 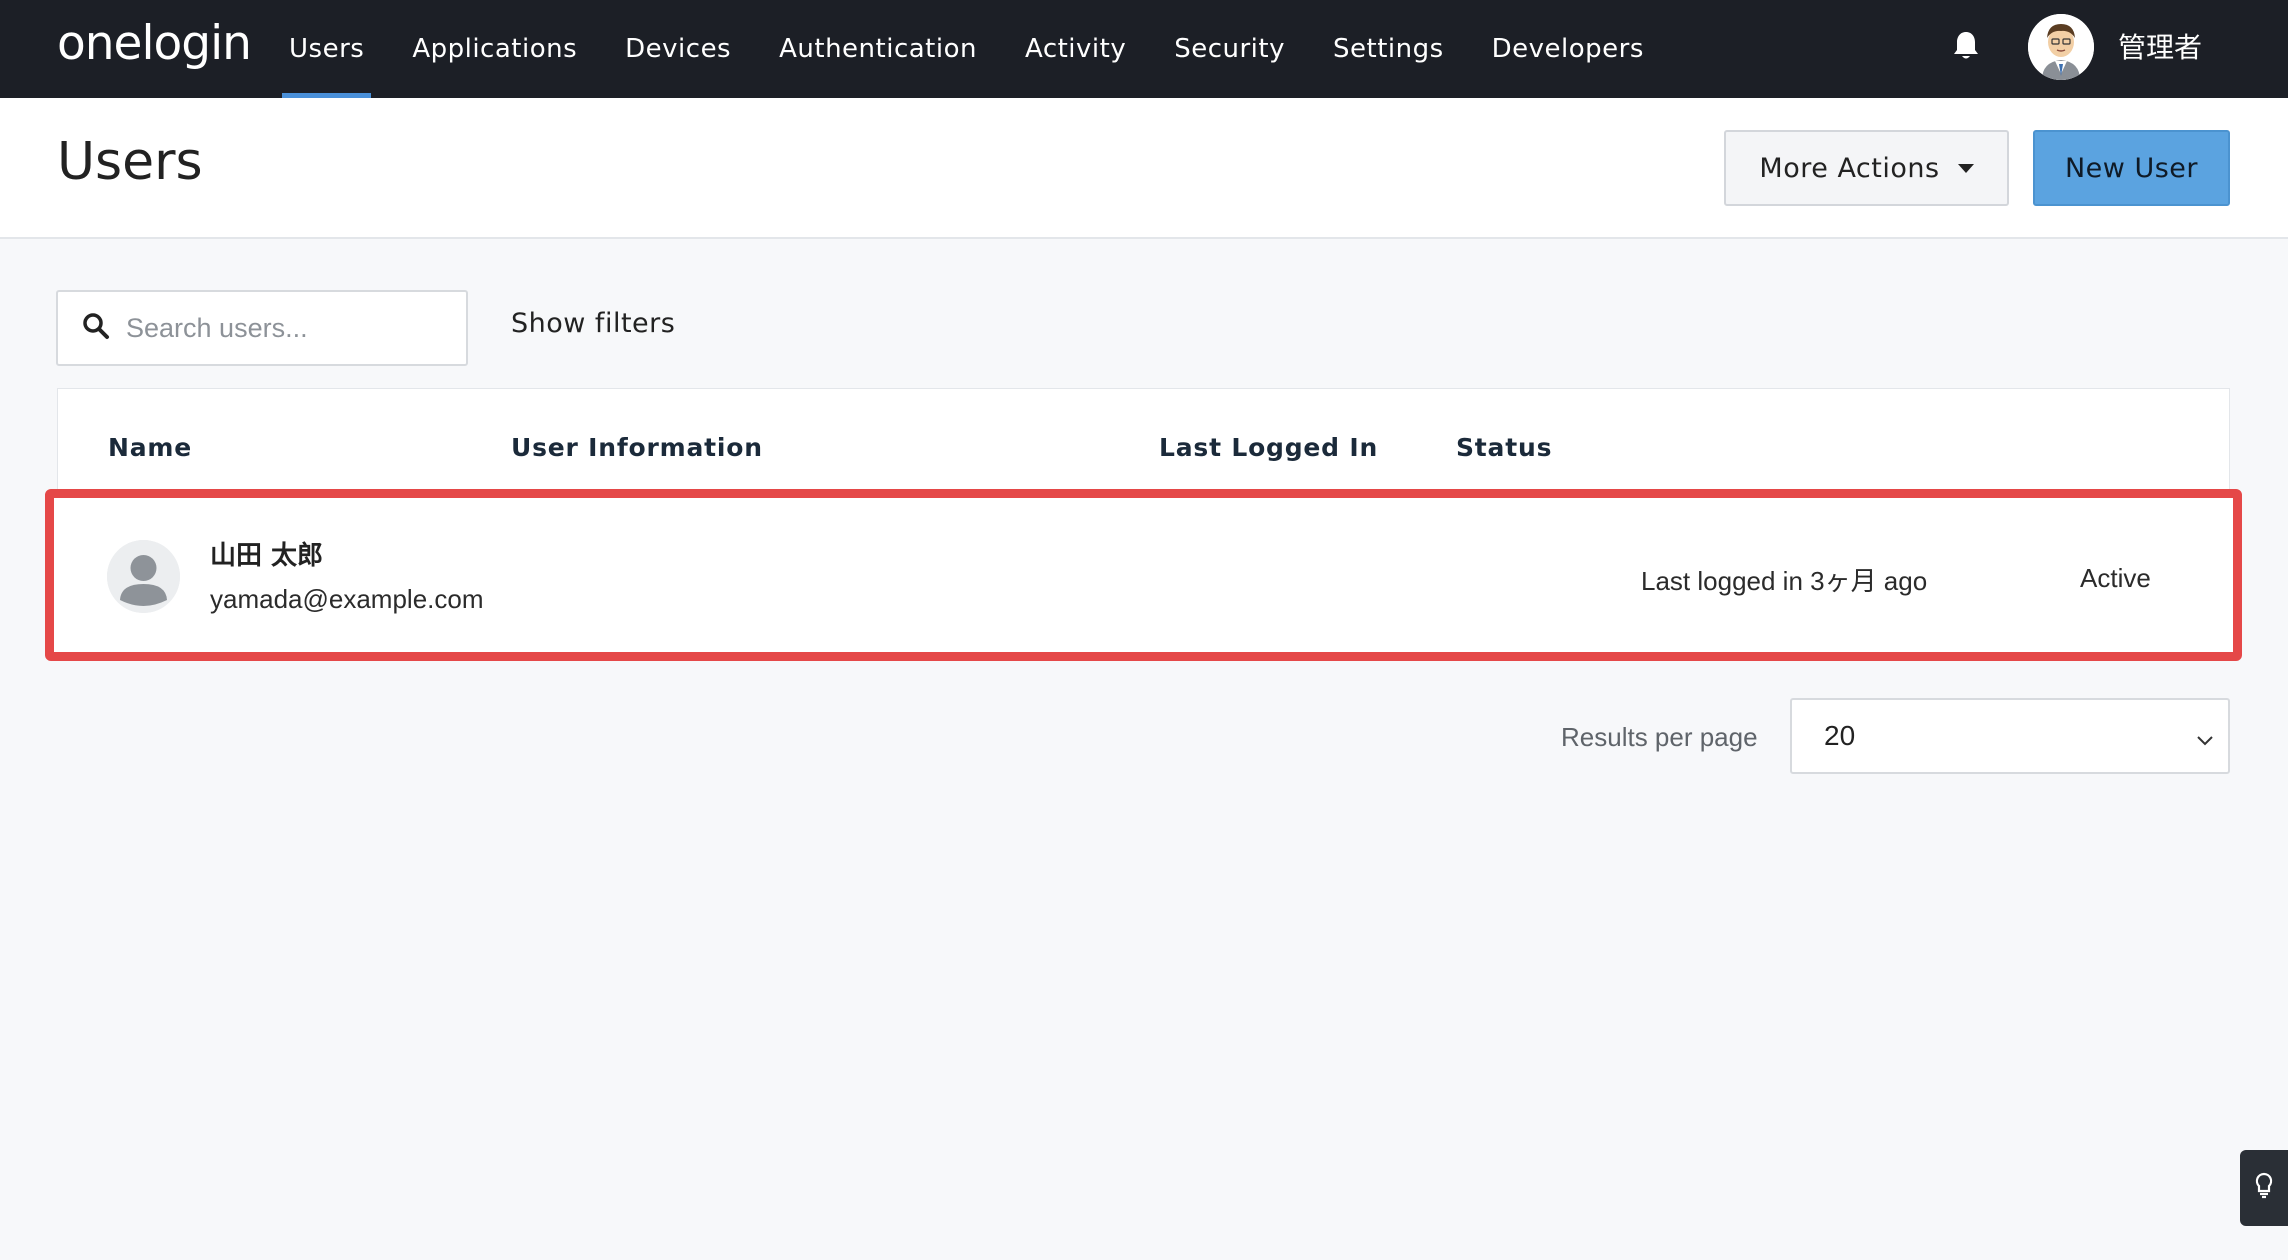 What do you see at coordinates (347, 599) in the screenshot?
I see `user-email: yamada@example.com` at bounding box center [347, 599].